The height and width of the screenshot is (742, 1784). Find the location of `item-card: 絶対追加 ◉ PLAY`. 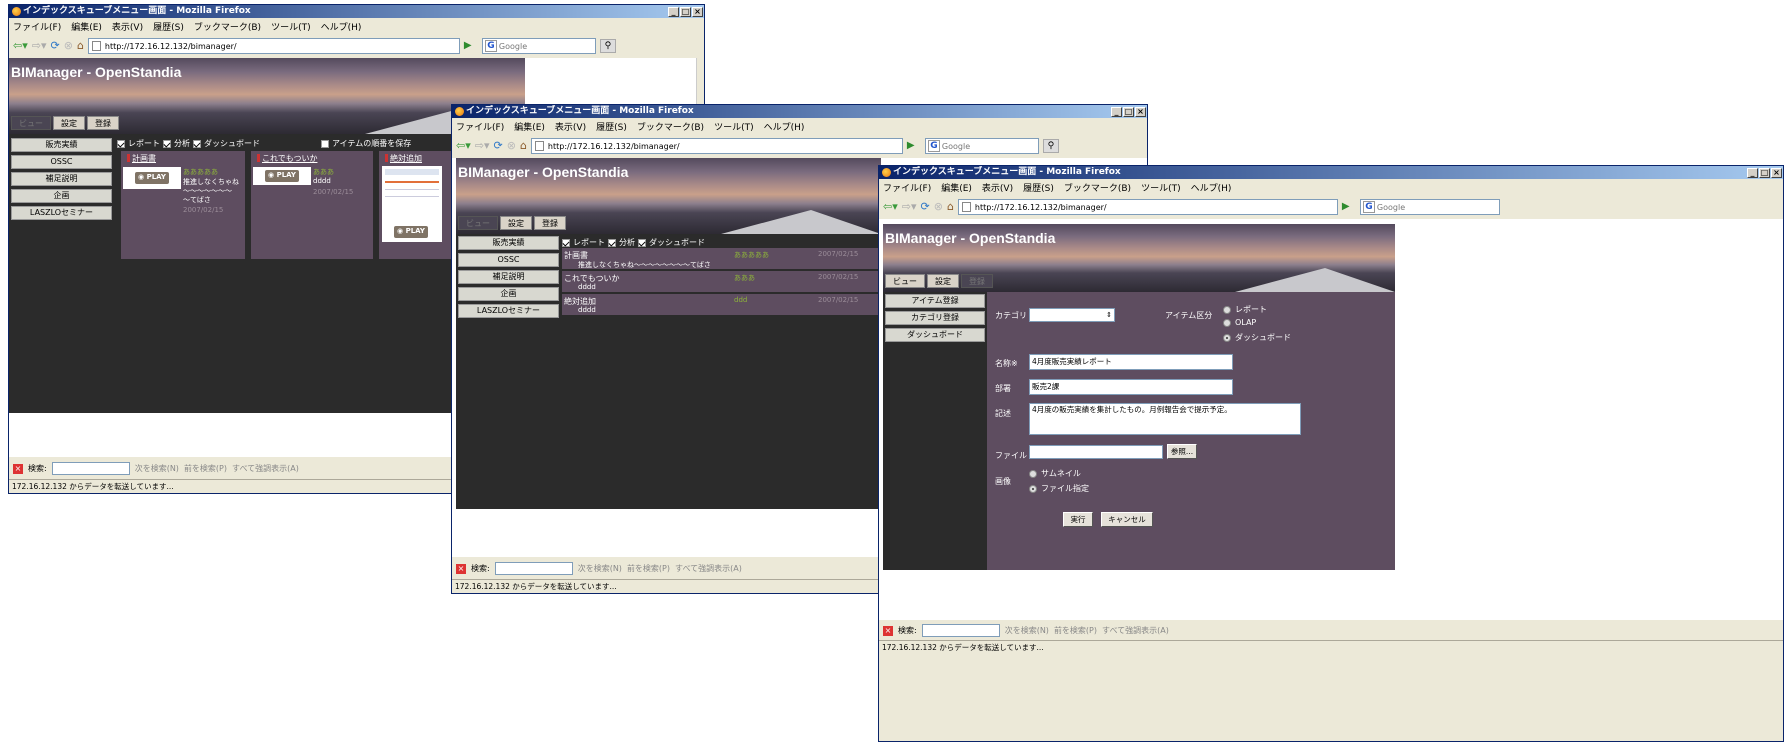

item-card: 絶対追加 ◉ PLAY is located at coordinates (415, 205).